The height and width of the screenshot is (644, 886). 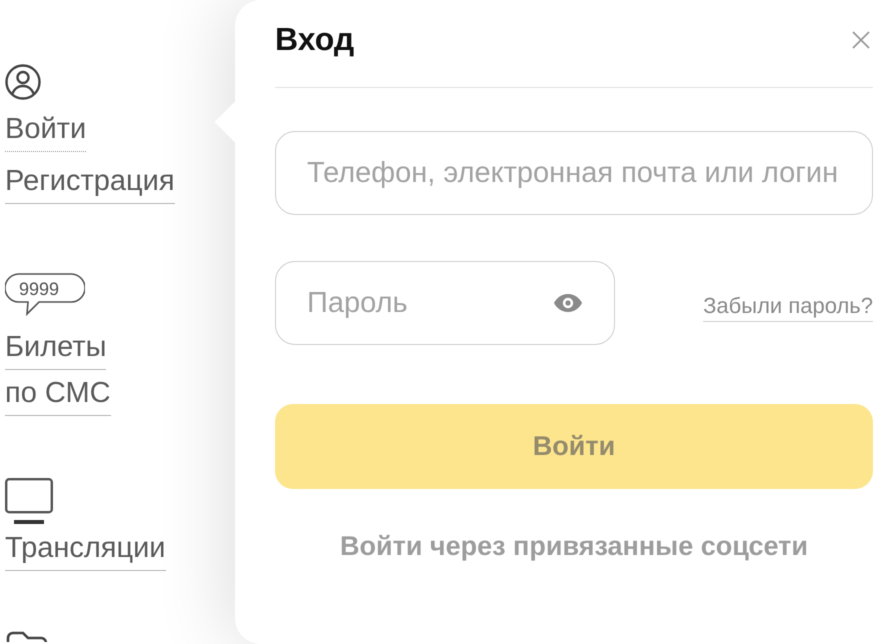 I want to click on sidebar-link: по СМС, so click(x=58, y=396).